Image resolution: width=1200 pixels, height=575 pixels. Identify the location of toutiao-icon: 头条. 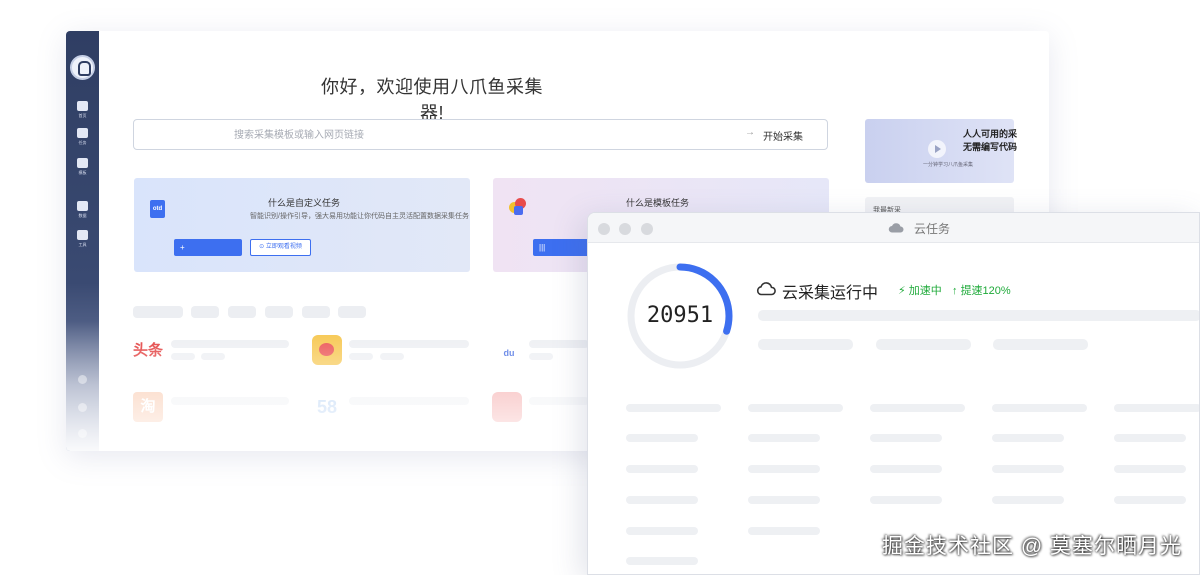
(148, 351).